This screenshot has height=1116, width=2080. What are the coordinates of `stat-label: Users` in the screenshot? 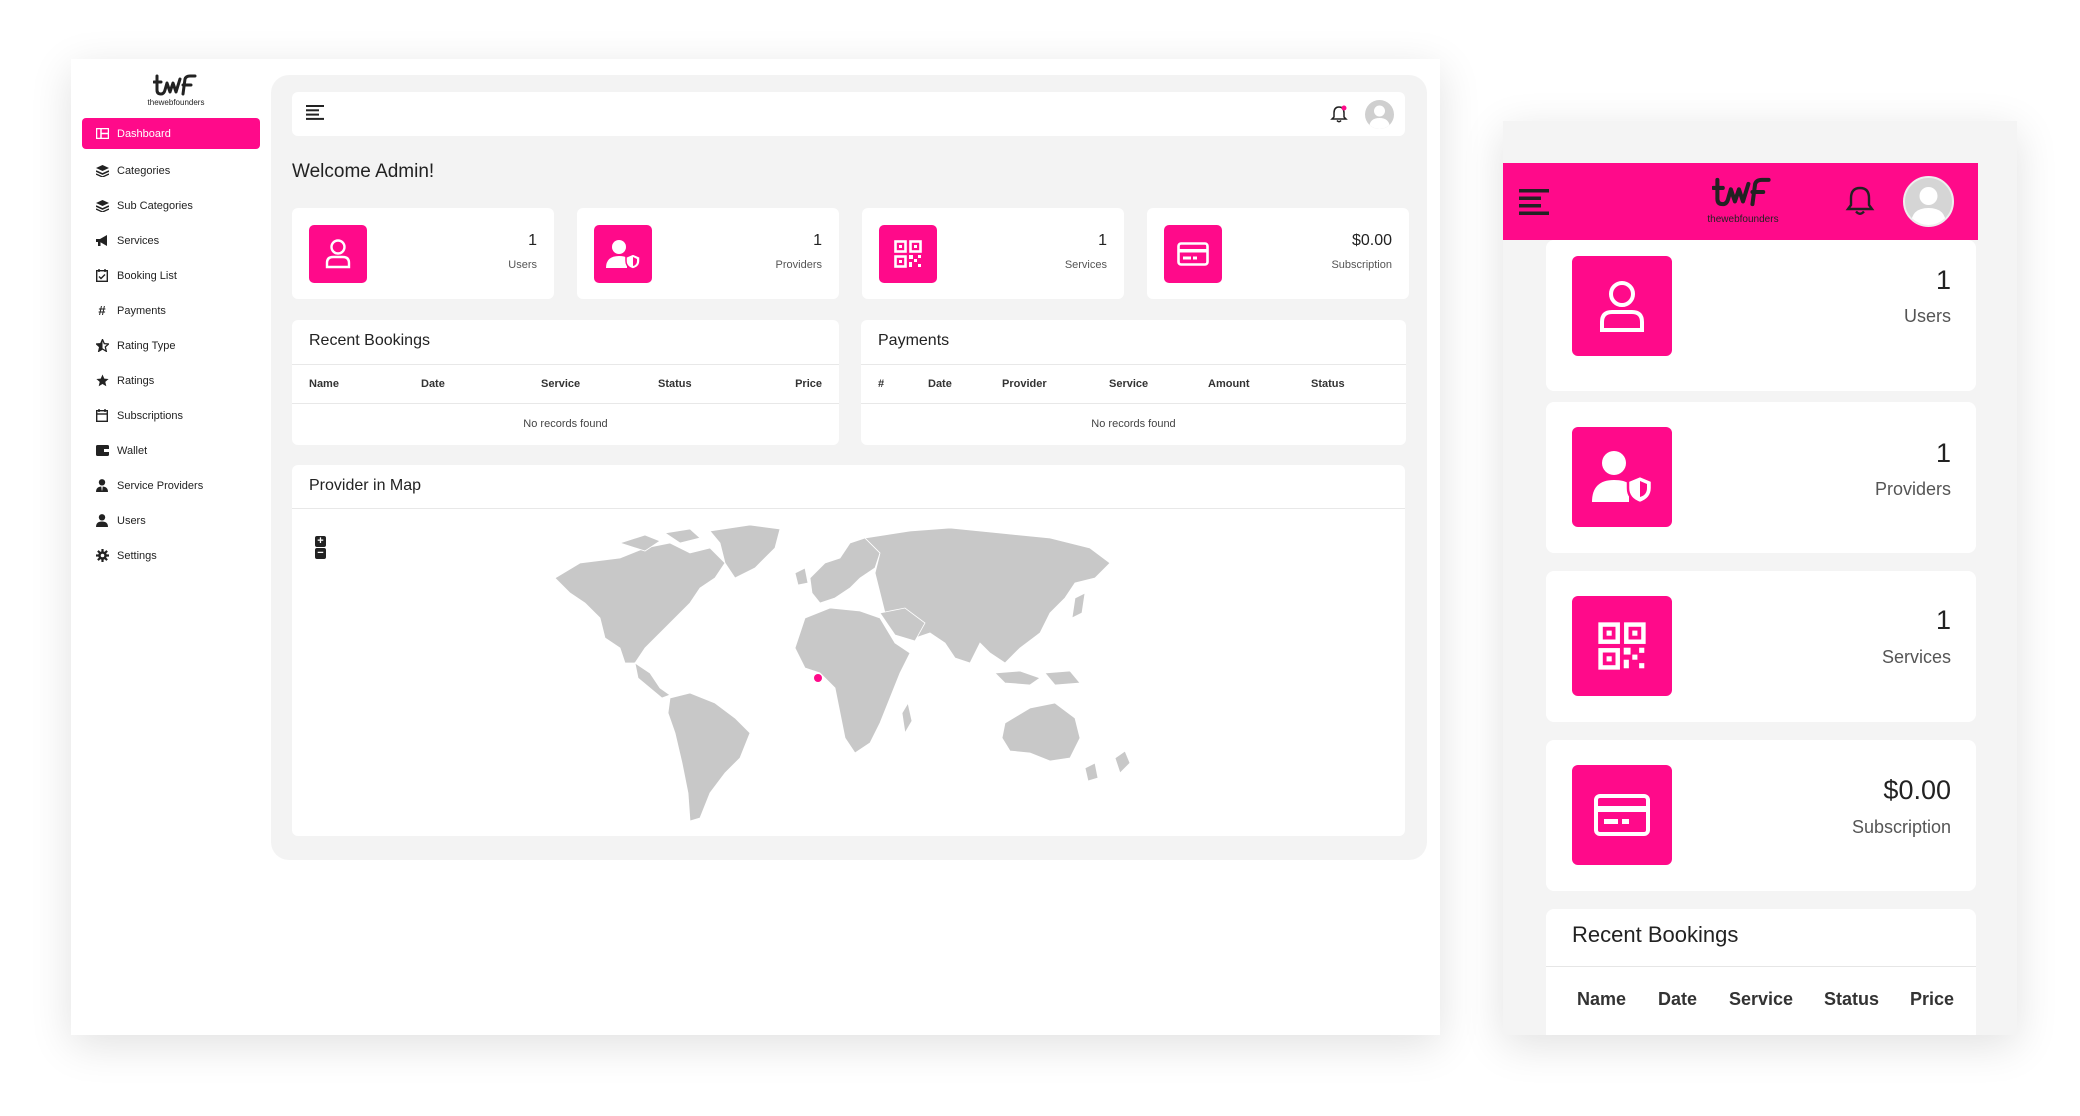 It's located at (522, 265).